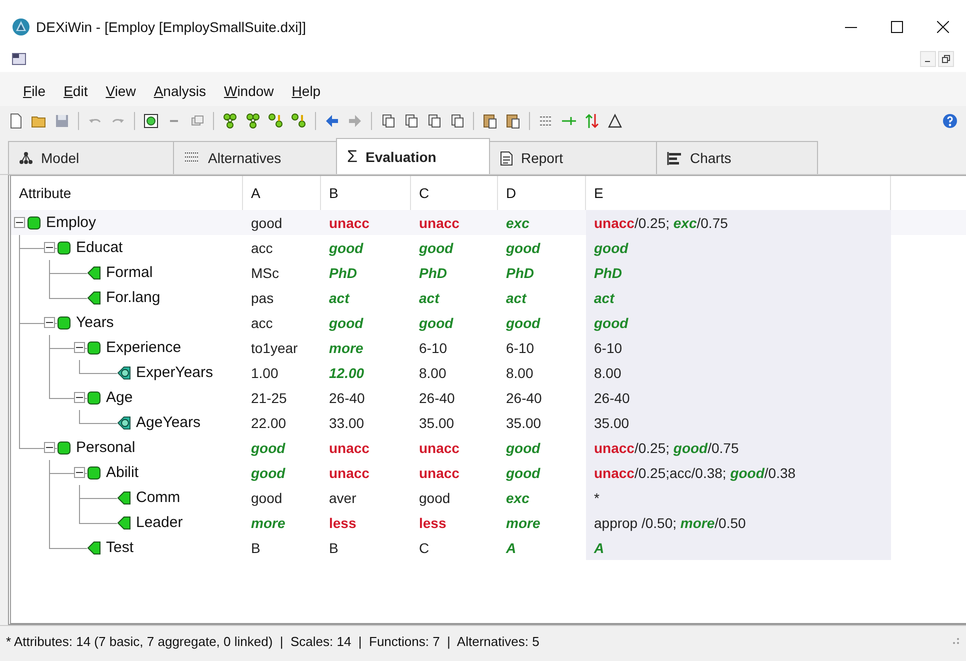 The width and height of the screenshot is (966, 661). I want to click on node-icon, so click(151, 121).